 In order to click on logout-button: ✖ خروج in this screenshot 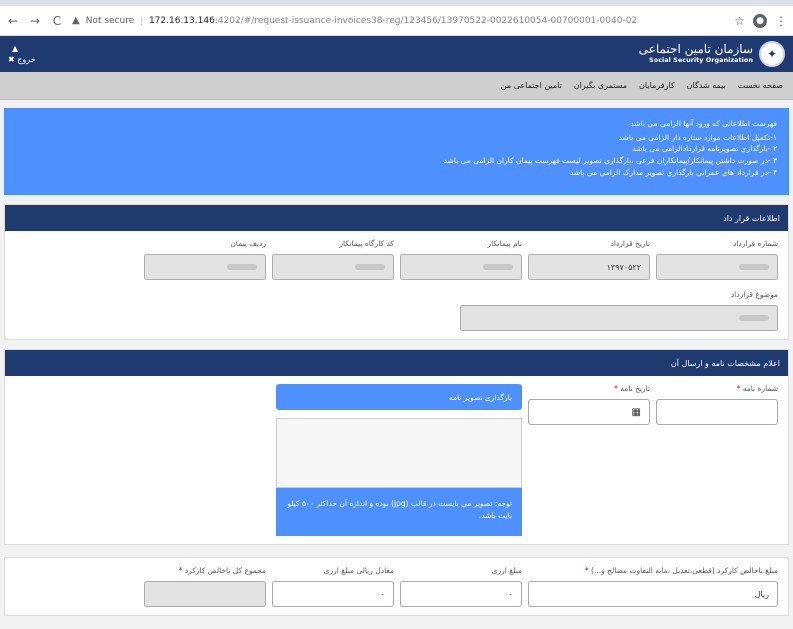, I will do `click(22, 59)`.